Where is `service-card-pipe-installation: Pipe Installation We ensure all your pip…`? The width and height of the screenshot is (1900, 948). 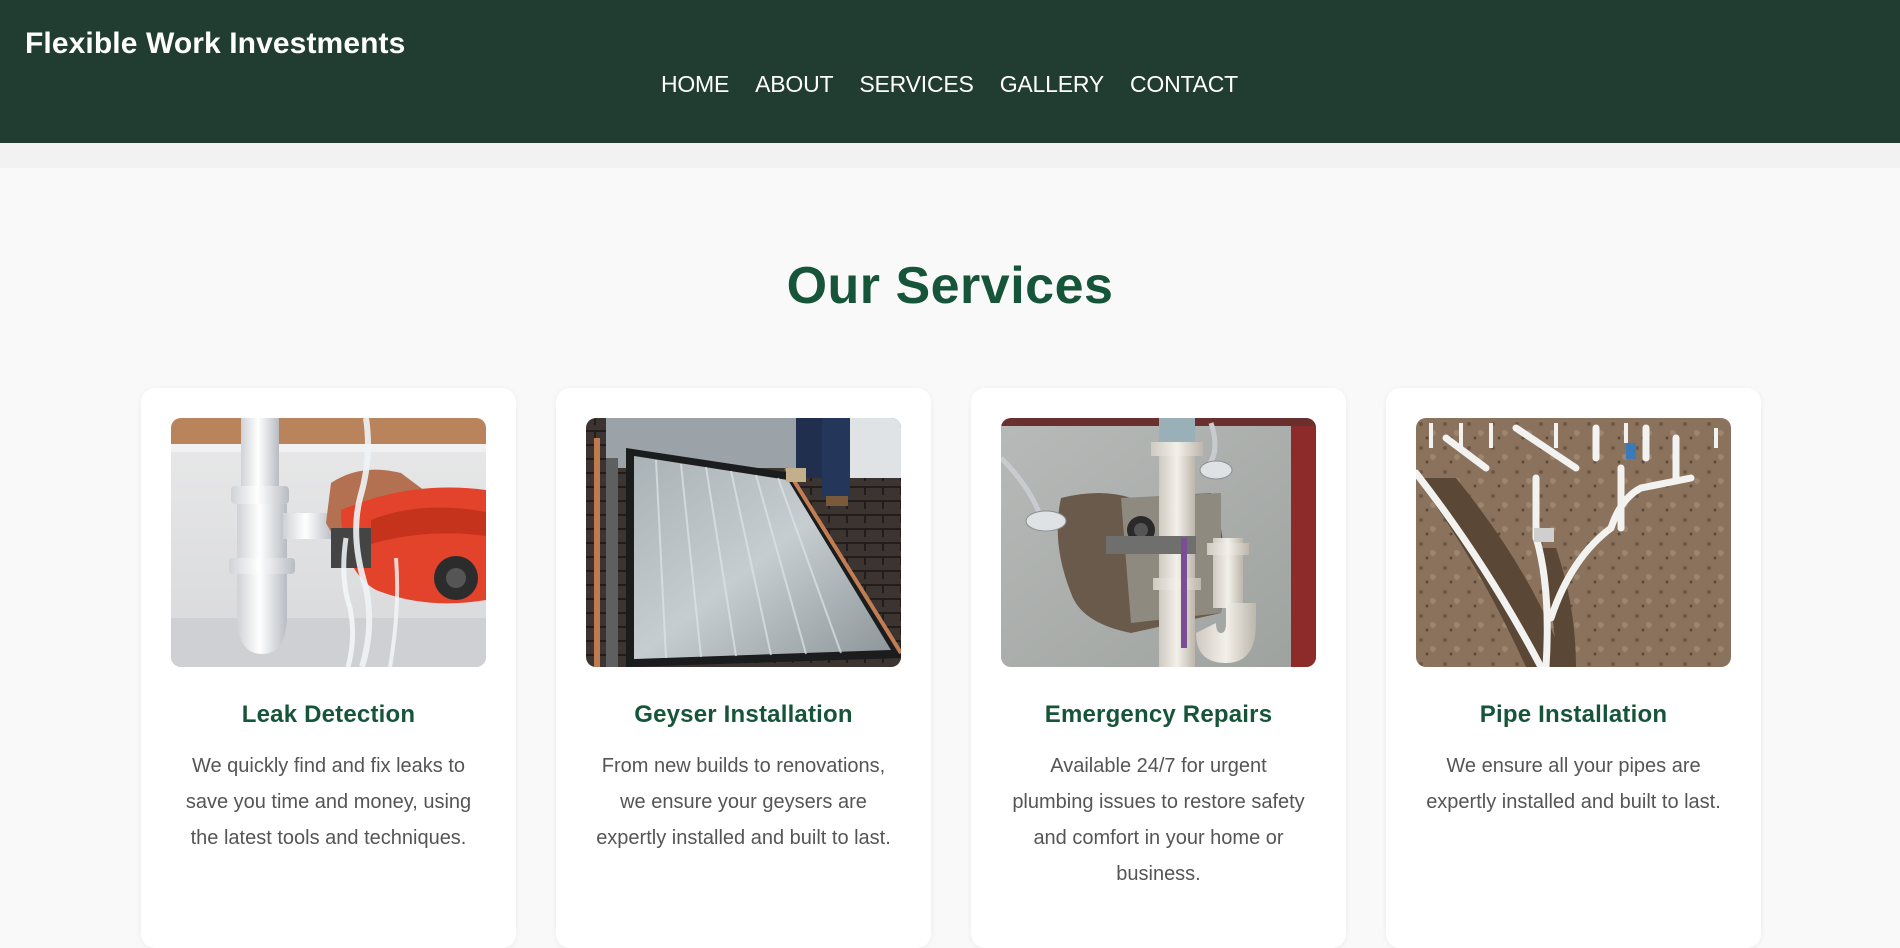 service-card-pipe-installation: Pipe Installation We ensure all your pip… is located at coordinates (1573, 668).